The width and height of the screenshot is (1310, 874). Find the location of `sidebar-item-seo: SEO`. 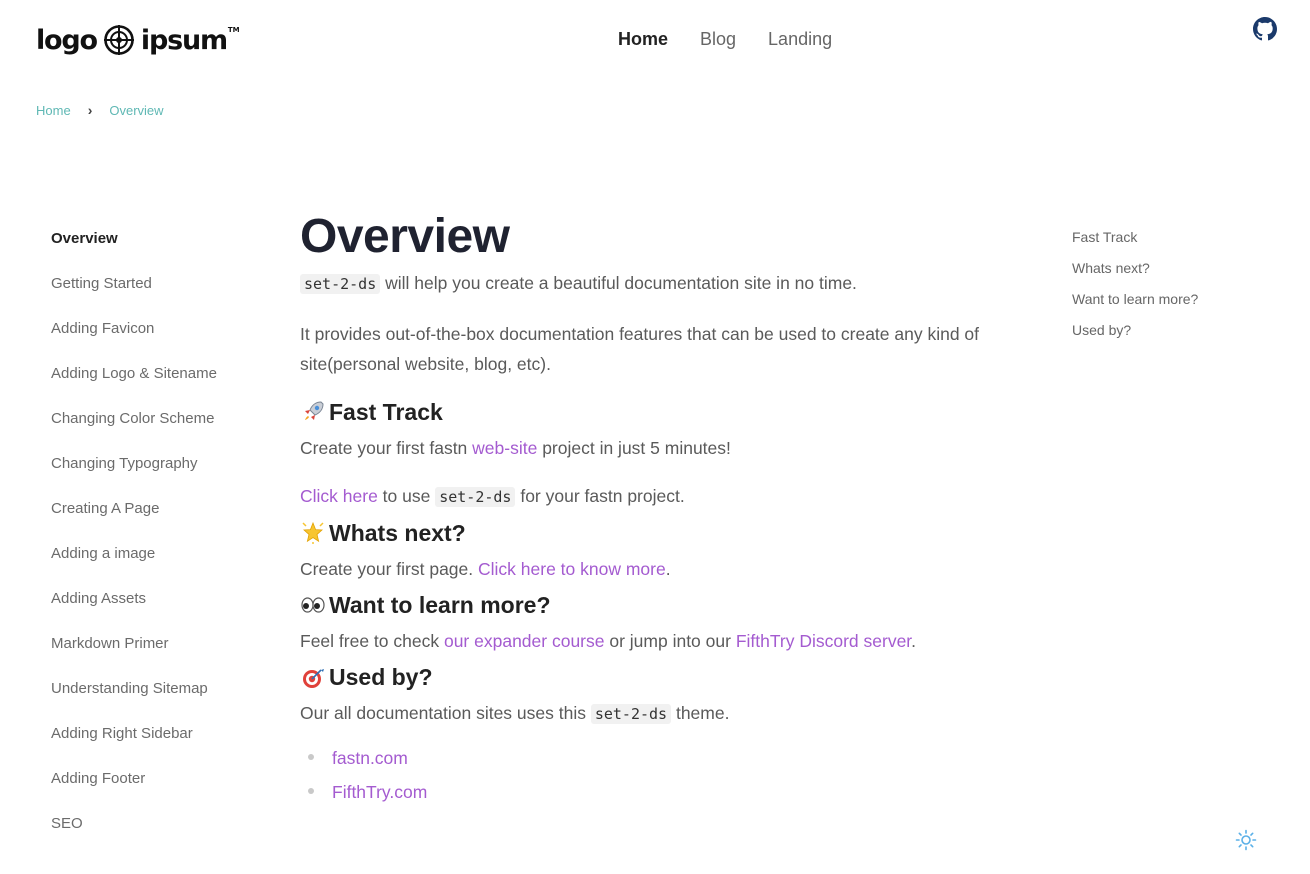

sidebar-item-seo: SEO is located at coordinates (161, 835).